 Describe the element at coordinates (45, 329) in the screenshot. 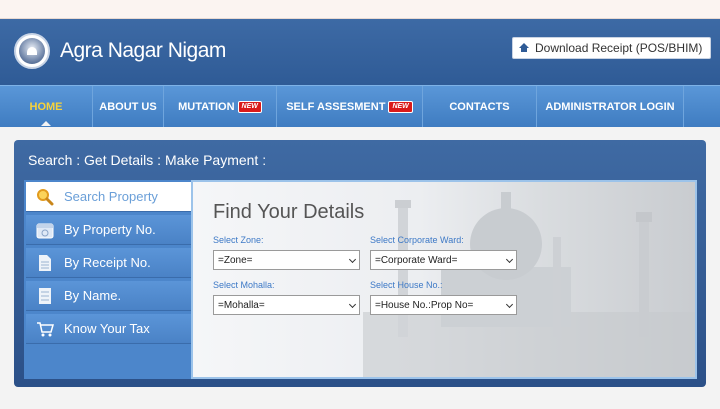

I see `cart-icon` at that location.